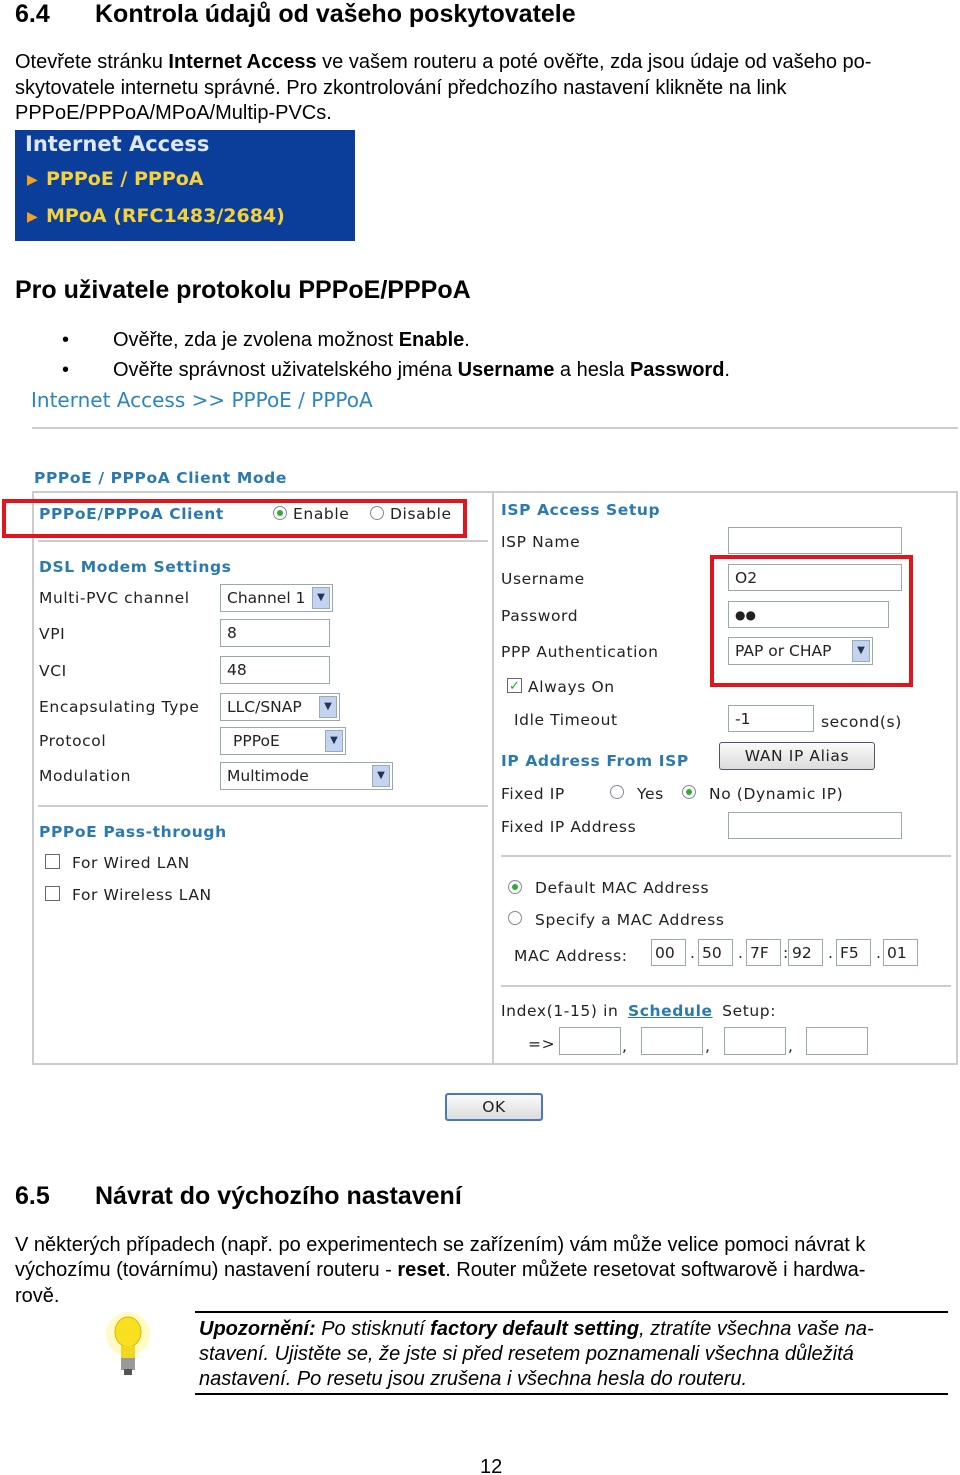 This screenshot has height=1475, width=960. What do you see at coordinates (668, 952) in the screenshot?
I see `mac-octet-input: 00` at bounding box center [668, 952].